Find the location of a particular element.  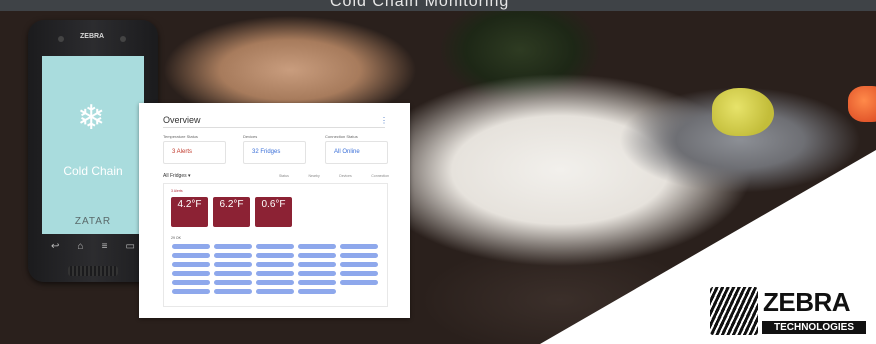

alert-card: 6.2°F is located at coordinates (231, 212).